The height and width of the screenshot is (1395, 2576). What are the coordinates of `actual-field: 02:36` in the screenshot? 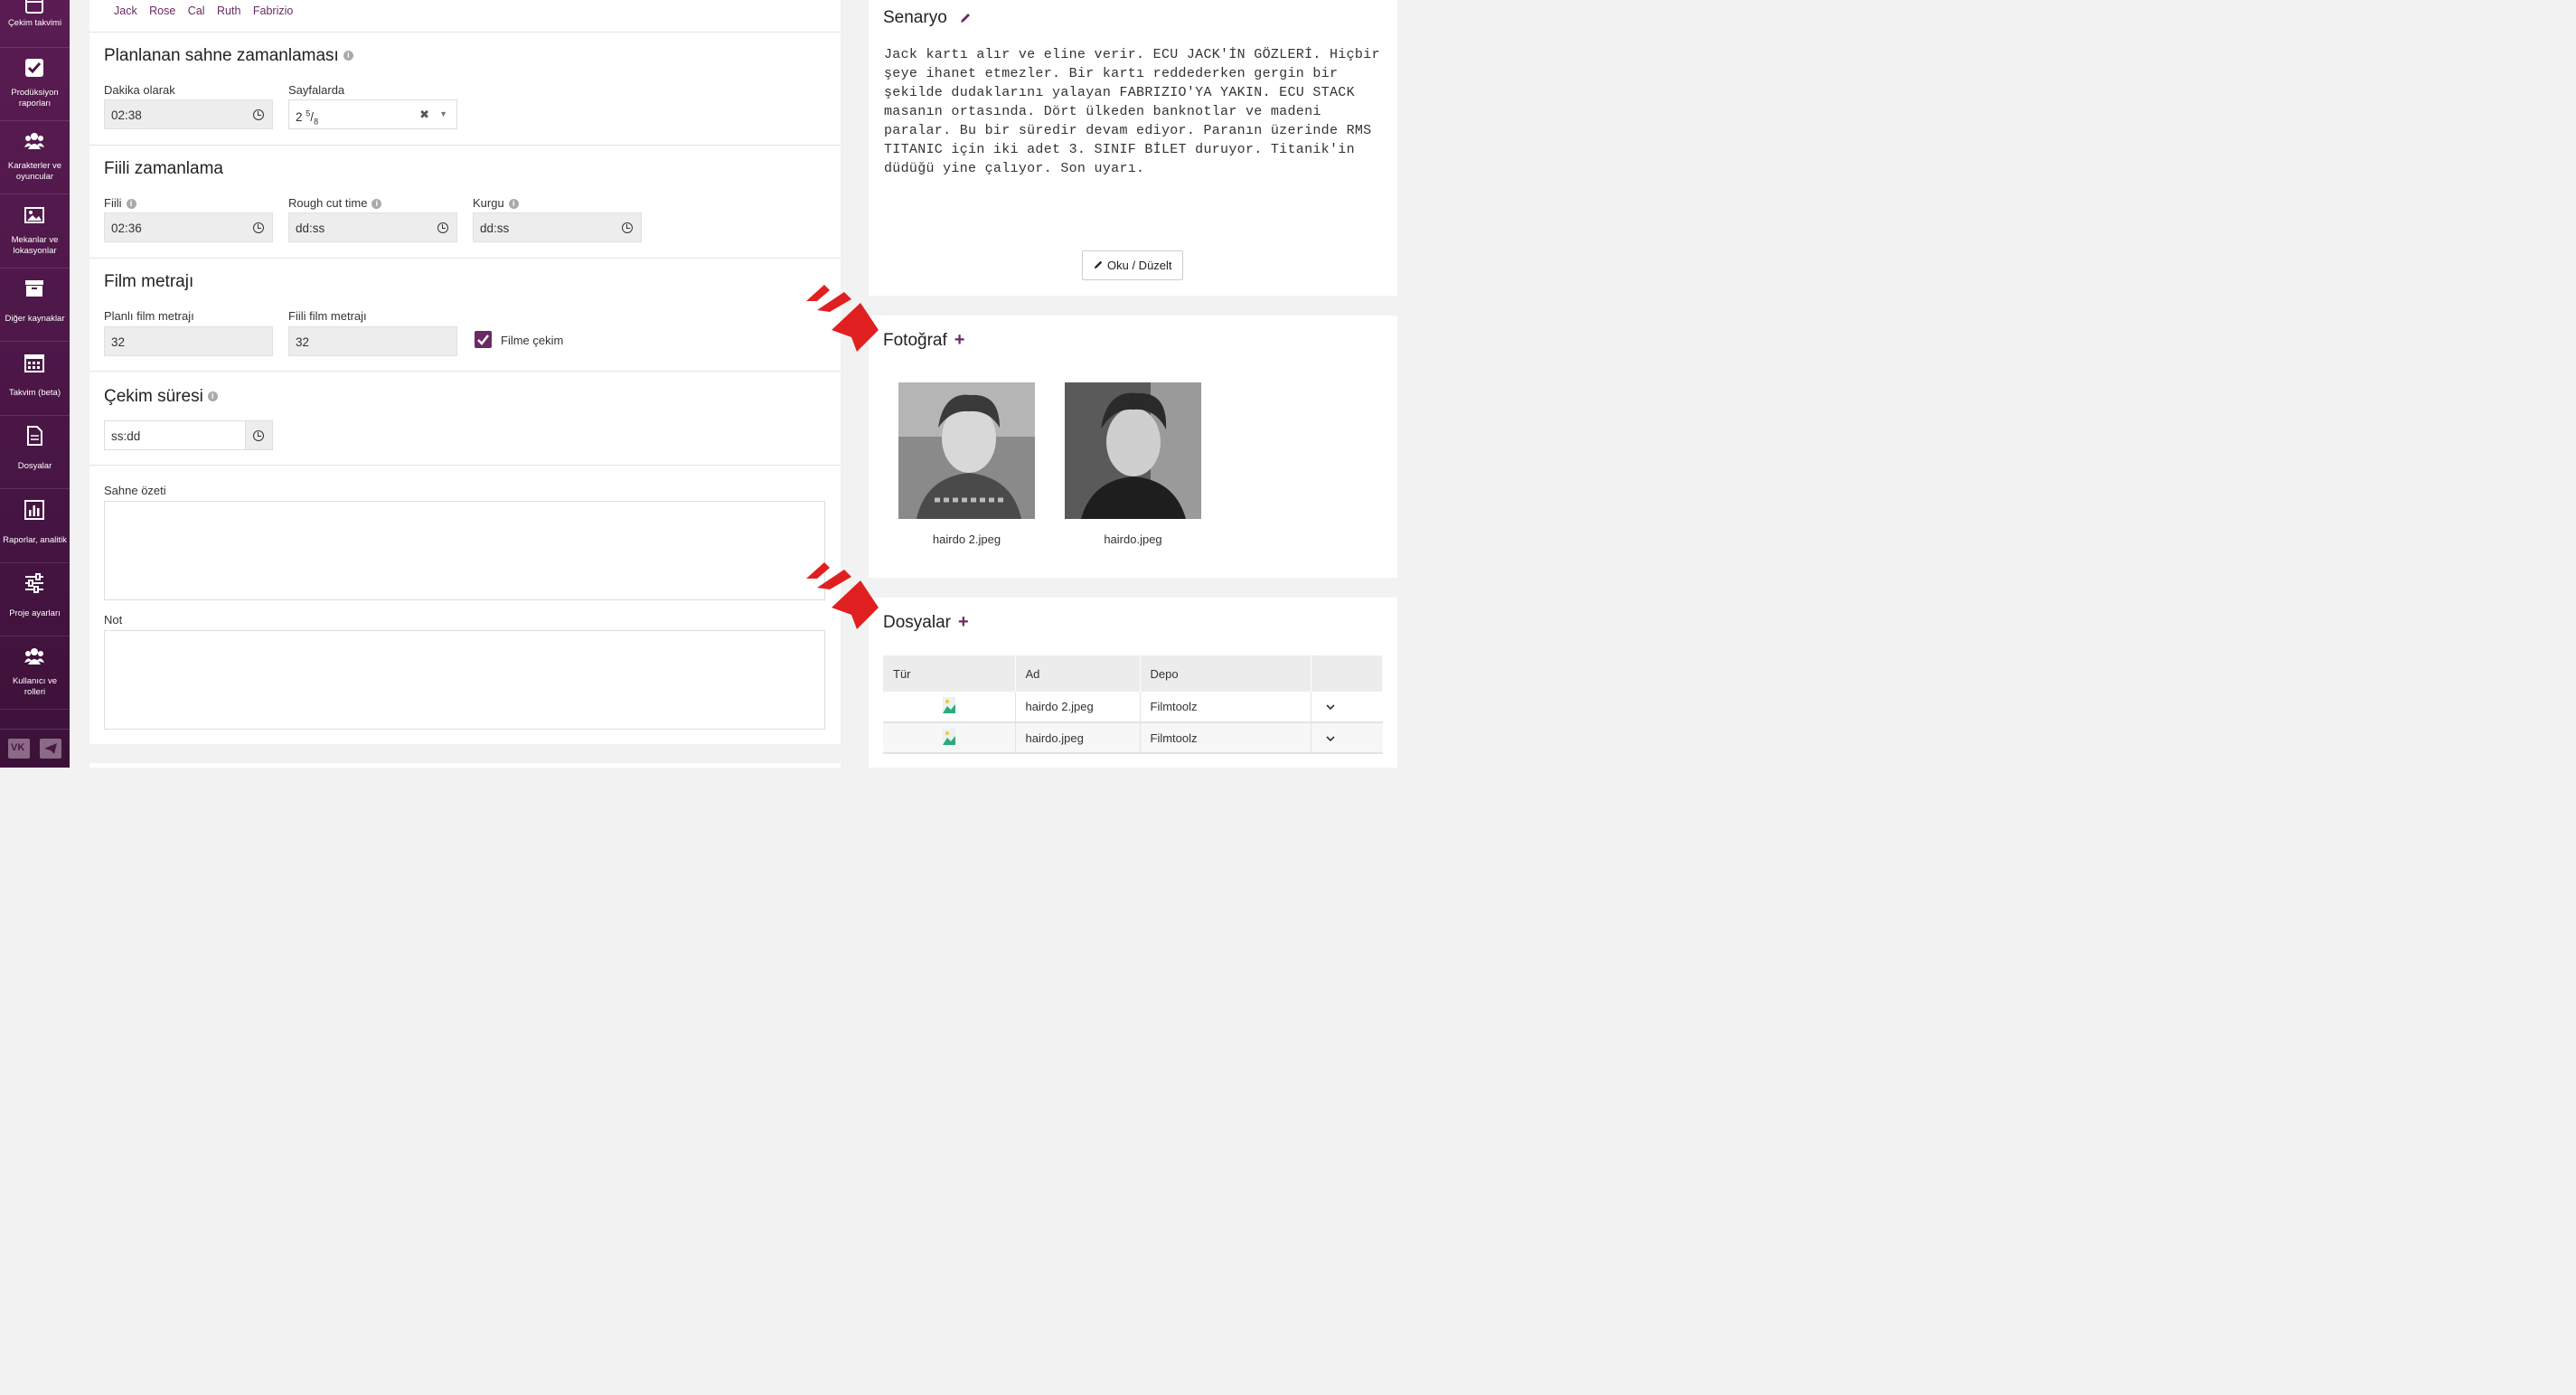 It's located at (189, 227).